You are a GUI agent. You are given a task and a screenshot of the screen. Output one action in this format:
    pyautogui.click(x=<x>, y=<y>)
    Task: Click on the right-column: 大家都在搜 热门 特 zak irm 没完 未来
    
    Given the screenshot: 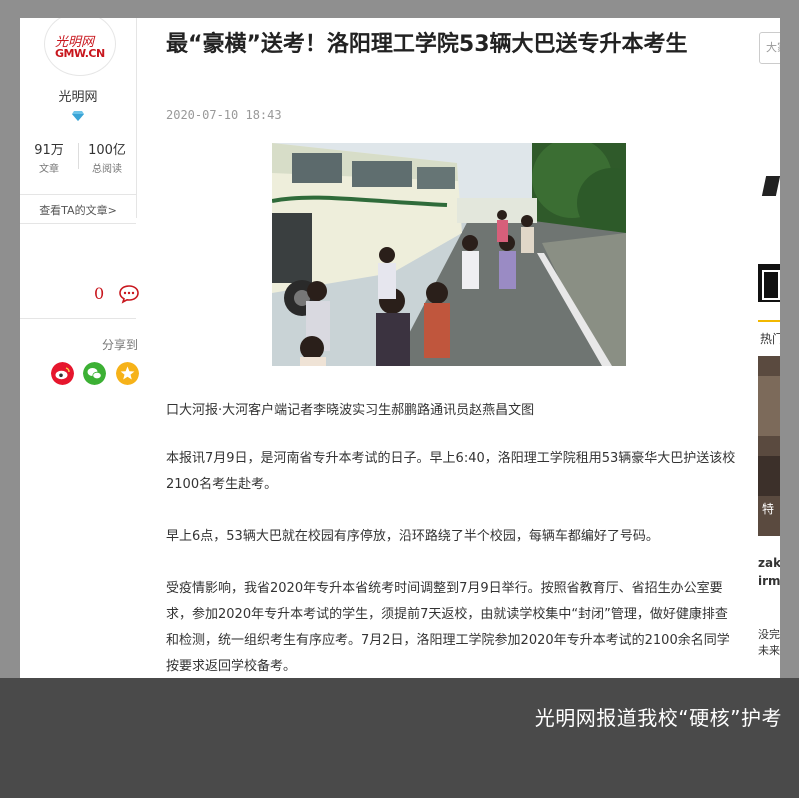 What is the action you would take?
    pyautogui.click(x=769, y=348)
    